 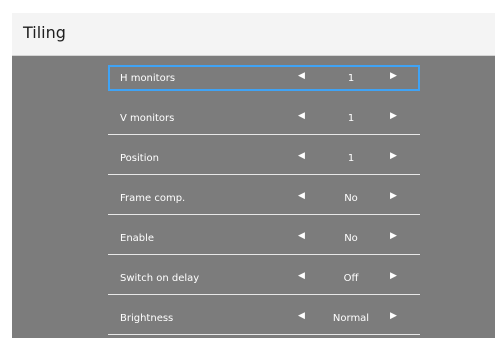 I want to click on menu-row-enable: Enable ◀ No ▶, so click(x=264, y=240).